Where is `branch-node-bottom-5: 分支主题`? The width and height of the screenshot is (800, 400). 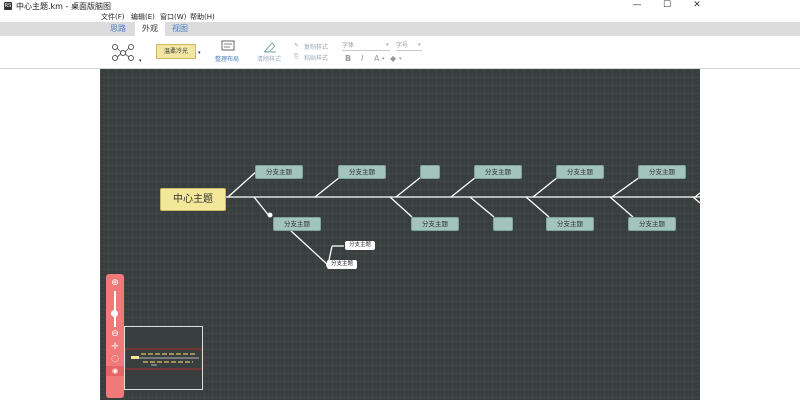 branch-node-bottom-5: 分支主题 is located at coordinates (652, 224).